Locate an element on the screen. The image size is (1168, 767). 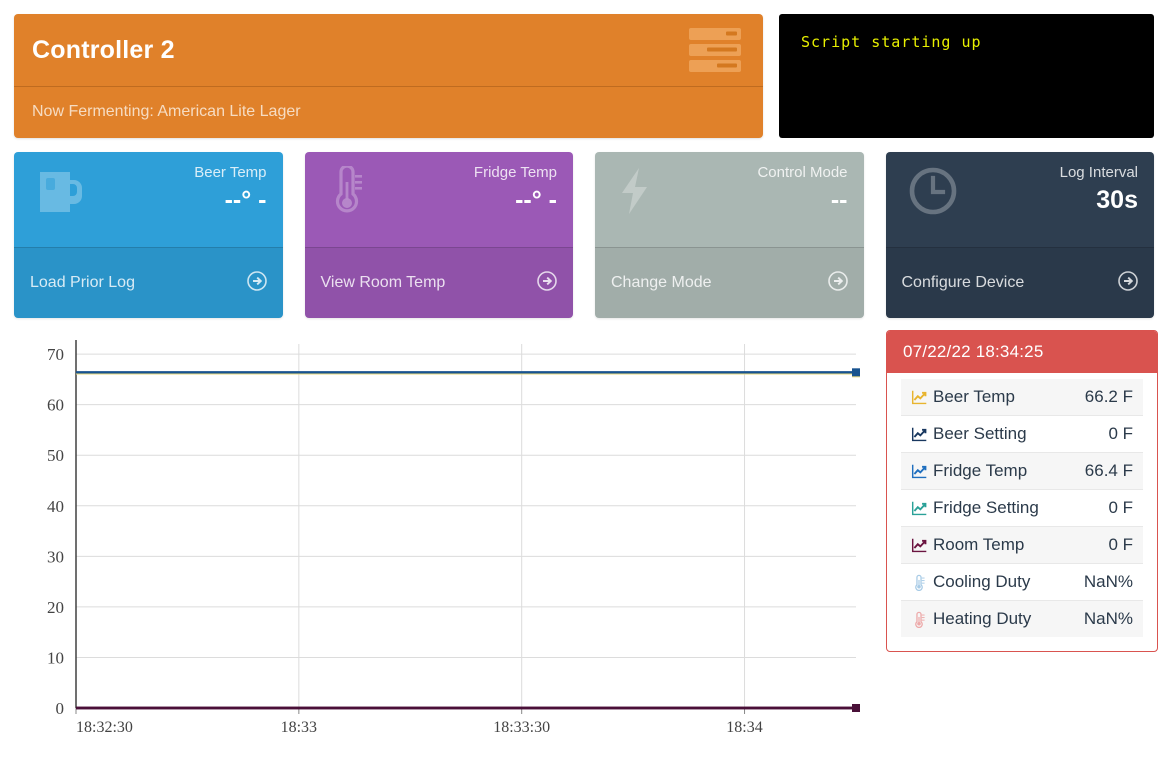
reading-row: Fridge Temp 66.4 F is located at coordinates (1022, 471).